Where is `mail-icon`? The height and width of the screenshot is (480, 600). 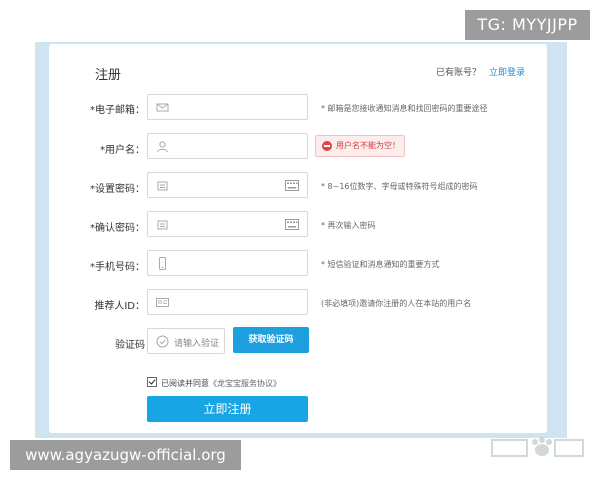
mail-icon is located at coordinates (162, 107).